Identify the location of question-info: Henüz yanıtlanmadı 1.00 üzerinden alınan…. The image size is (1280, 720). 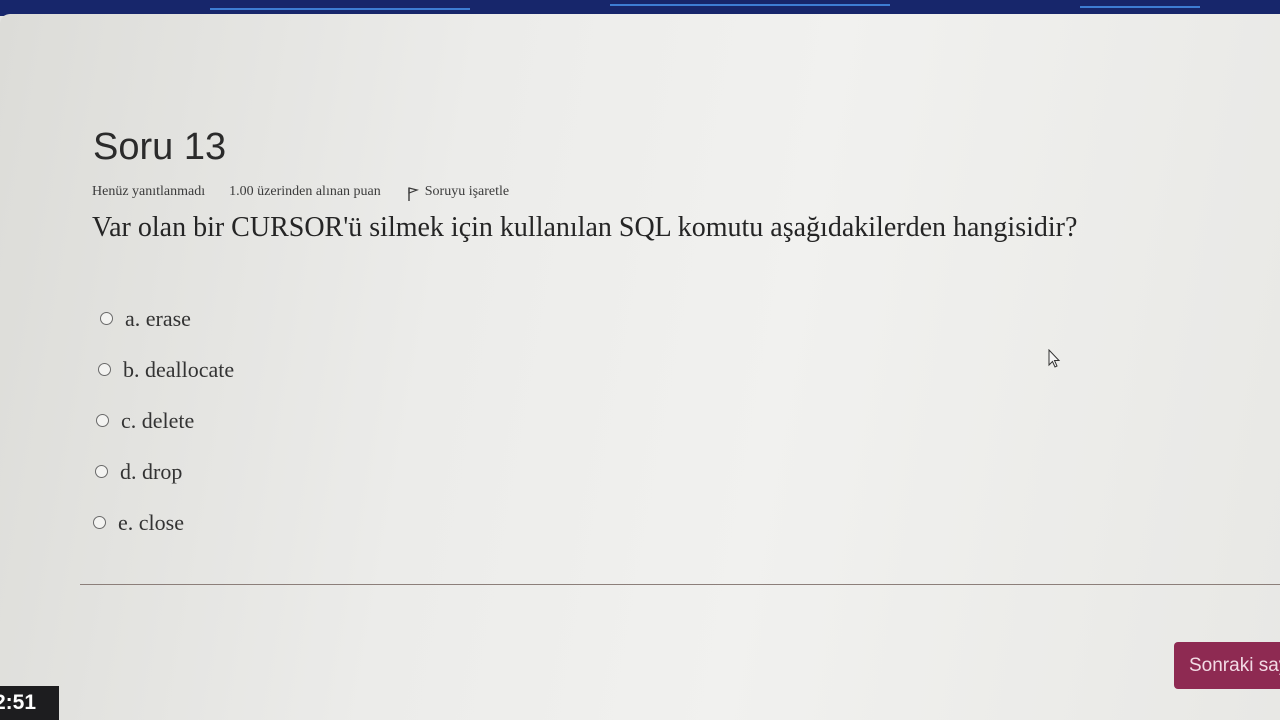
(301, 192).